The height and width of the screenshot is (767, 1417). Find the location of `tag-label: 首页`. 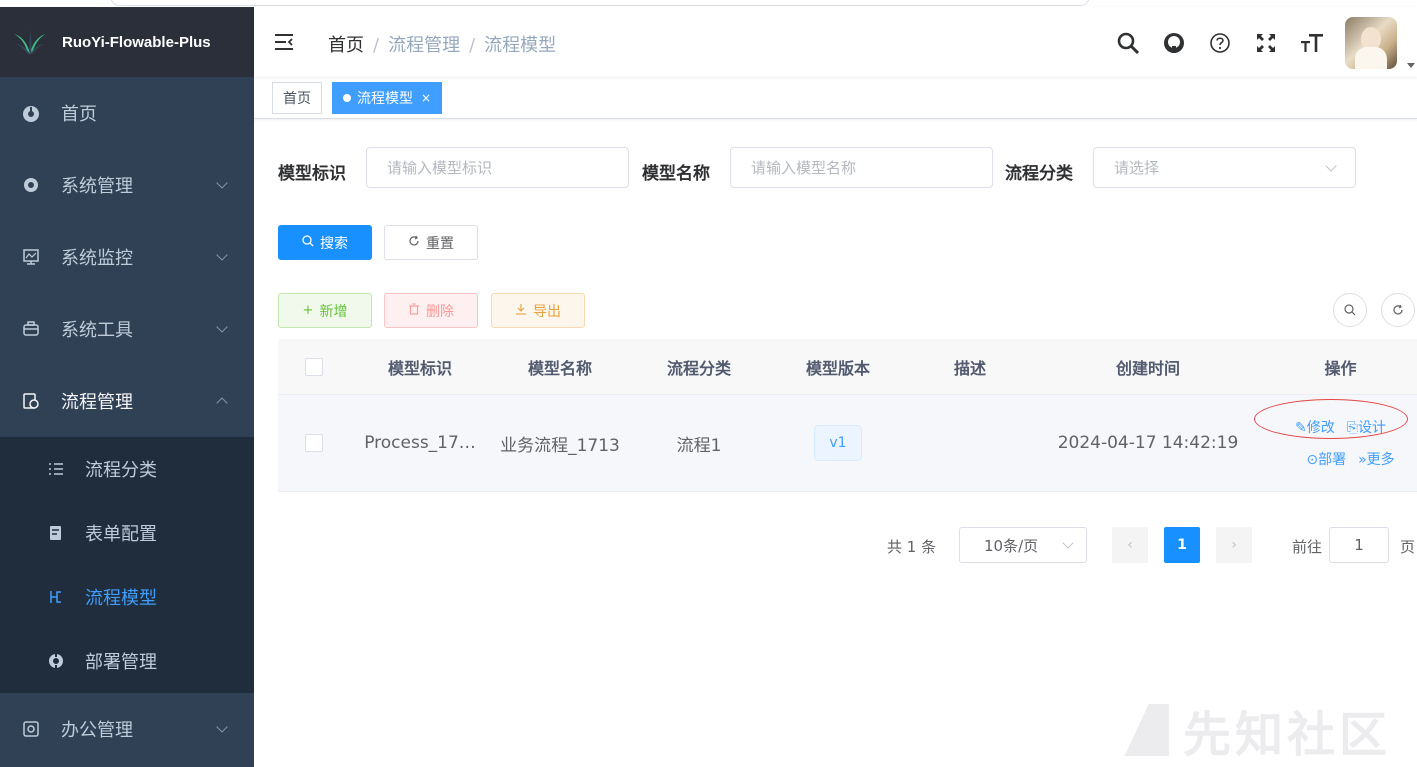

tag-label: 首页 is located at coordinates (297, 99).